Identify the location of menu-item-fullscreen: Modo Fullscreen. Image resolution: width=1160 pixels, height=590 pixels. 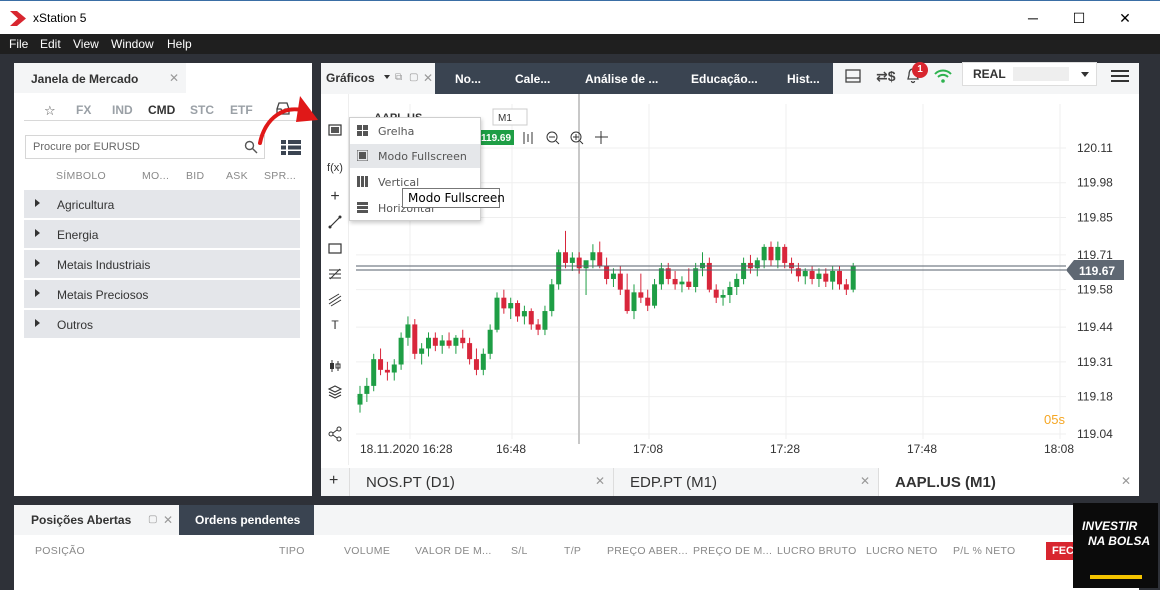
(415, 156).